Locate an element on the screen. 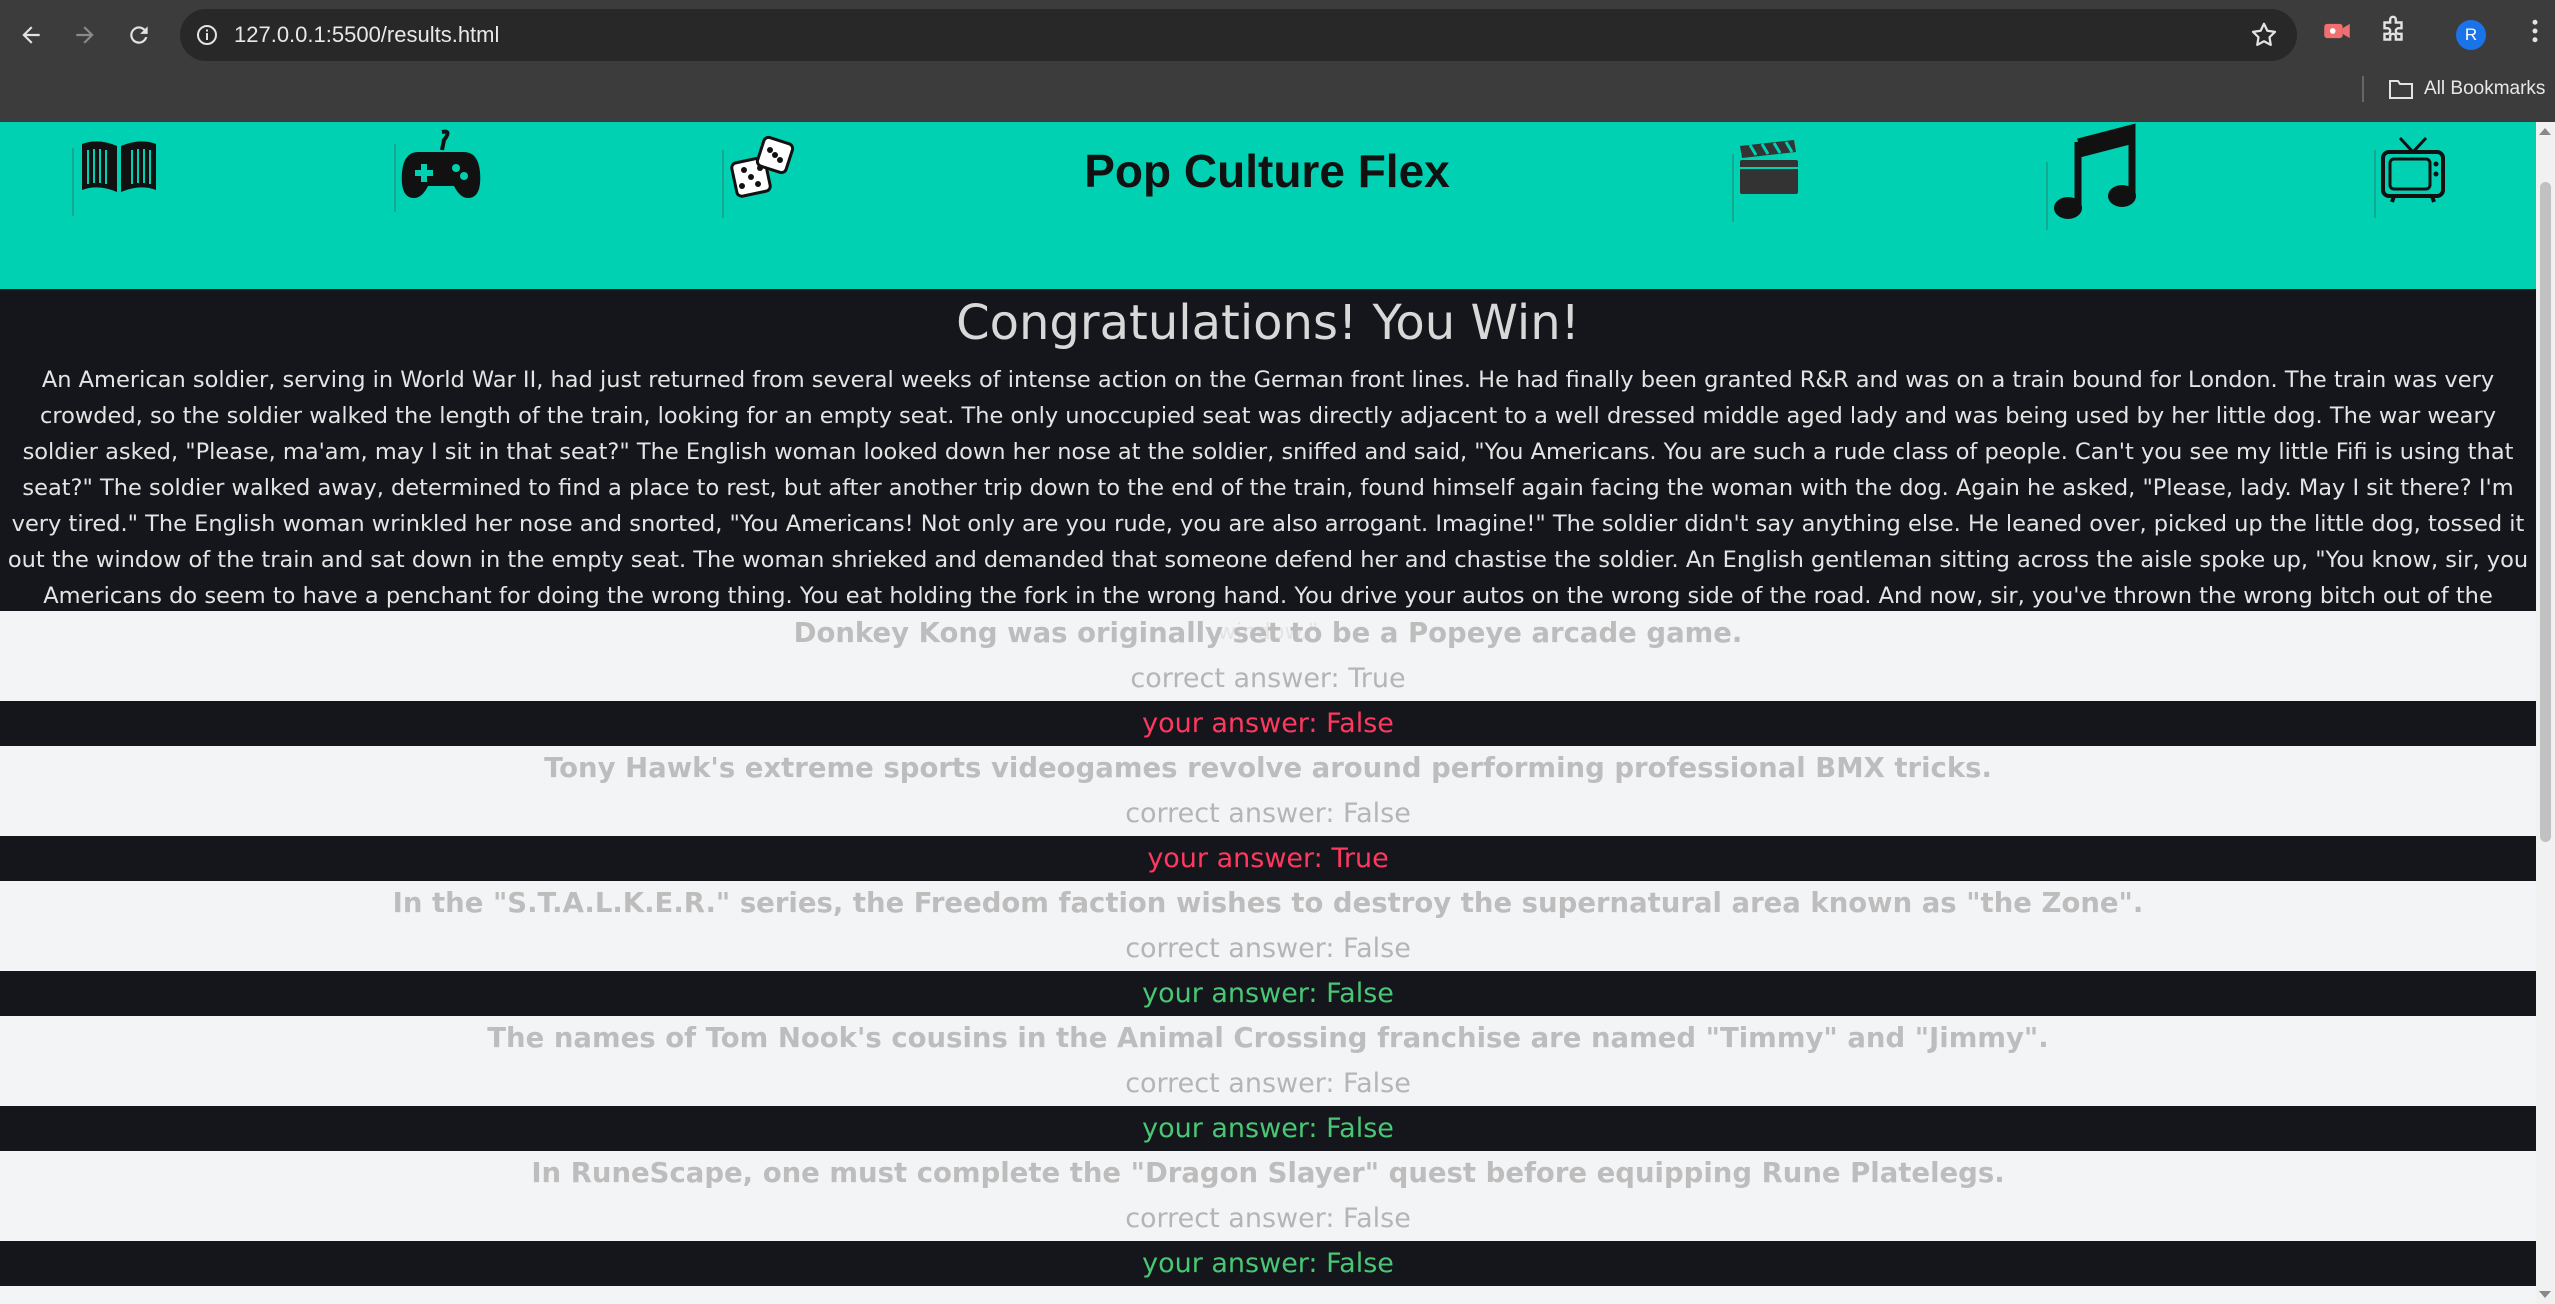 The image size is (2555, 1304). page-scrollbar is located at coordinates (2545, 713).